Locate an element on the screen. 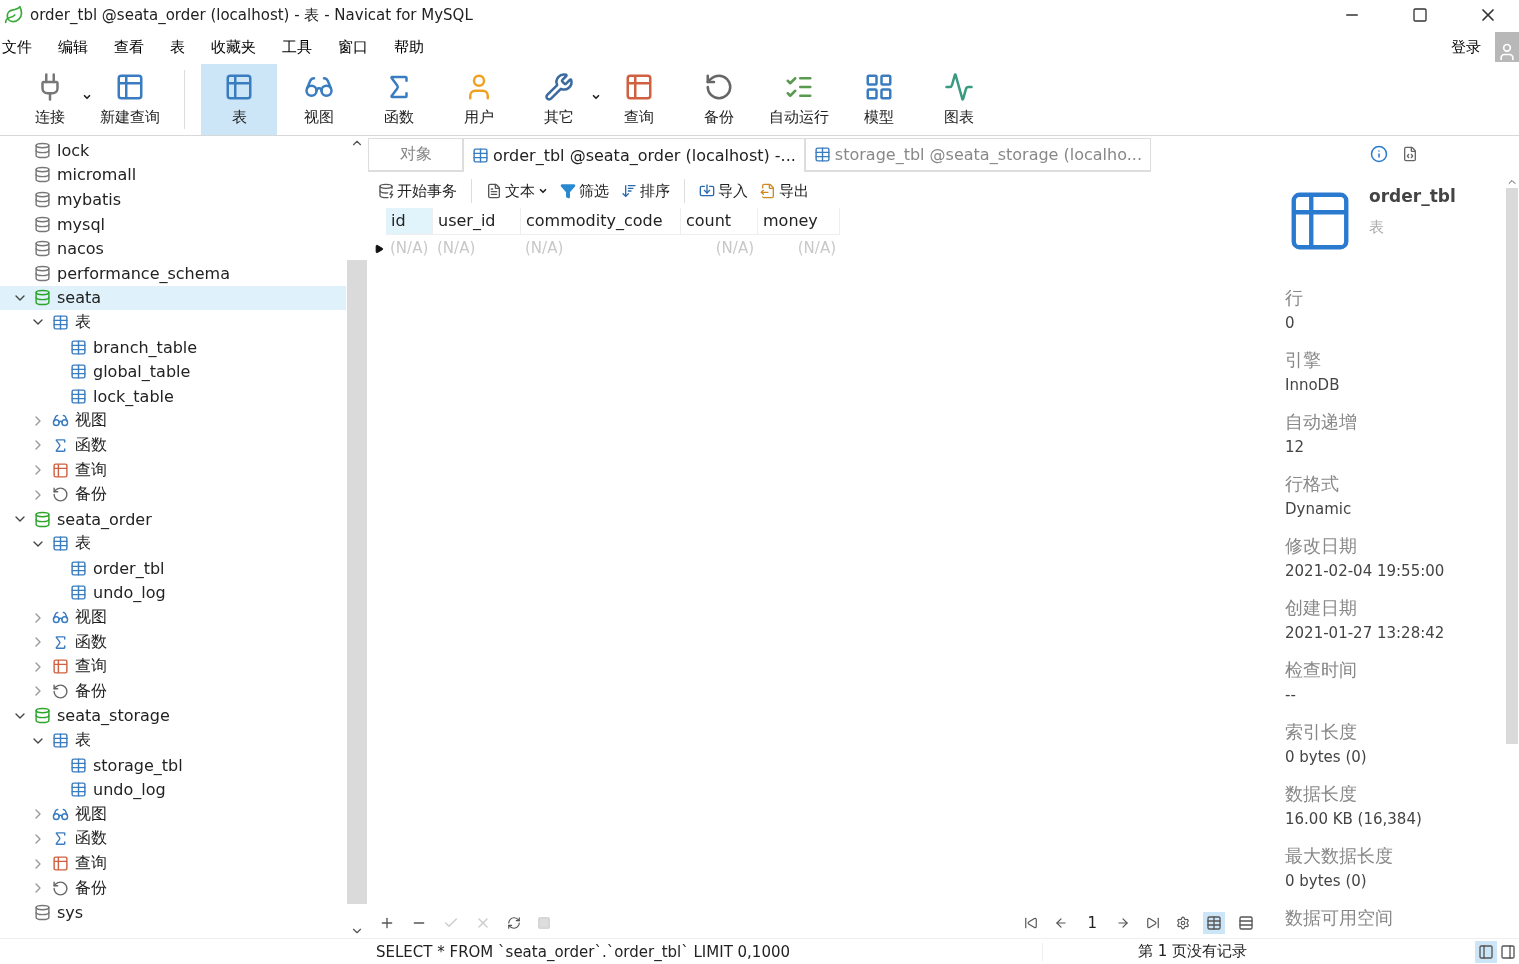 This screenshot has width=1519, height=964. menu-item: 文件 is located at coordinates (21, 47).